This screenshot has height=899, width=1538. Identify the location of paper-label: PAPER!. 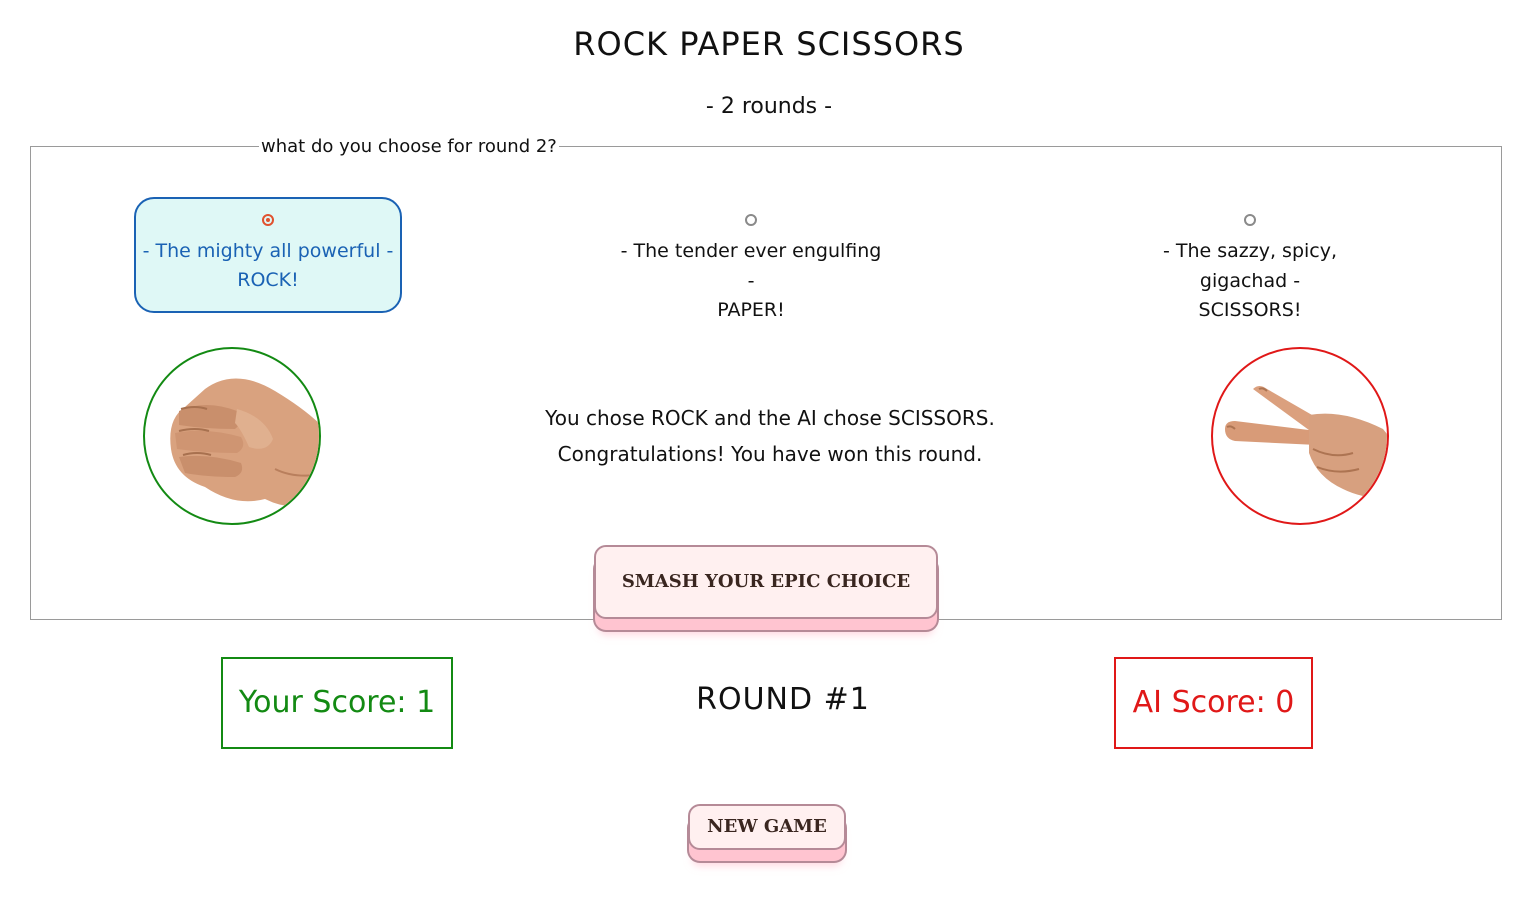
(751, 310).